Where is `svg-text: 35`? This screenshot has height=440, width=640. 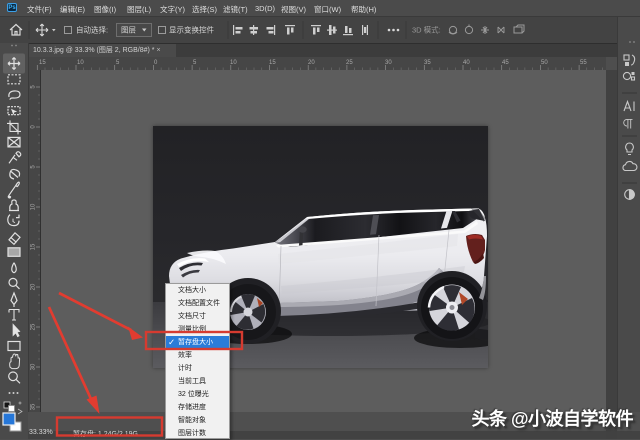 svg-text: 35 is located at coordinates (427, 63).